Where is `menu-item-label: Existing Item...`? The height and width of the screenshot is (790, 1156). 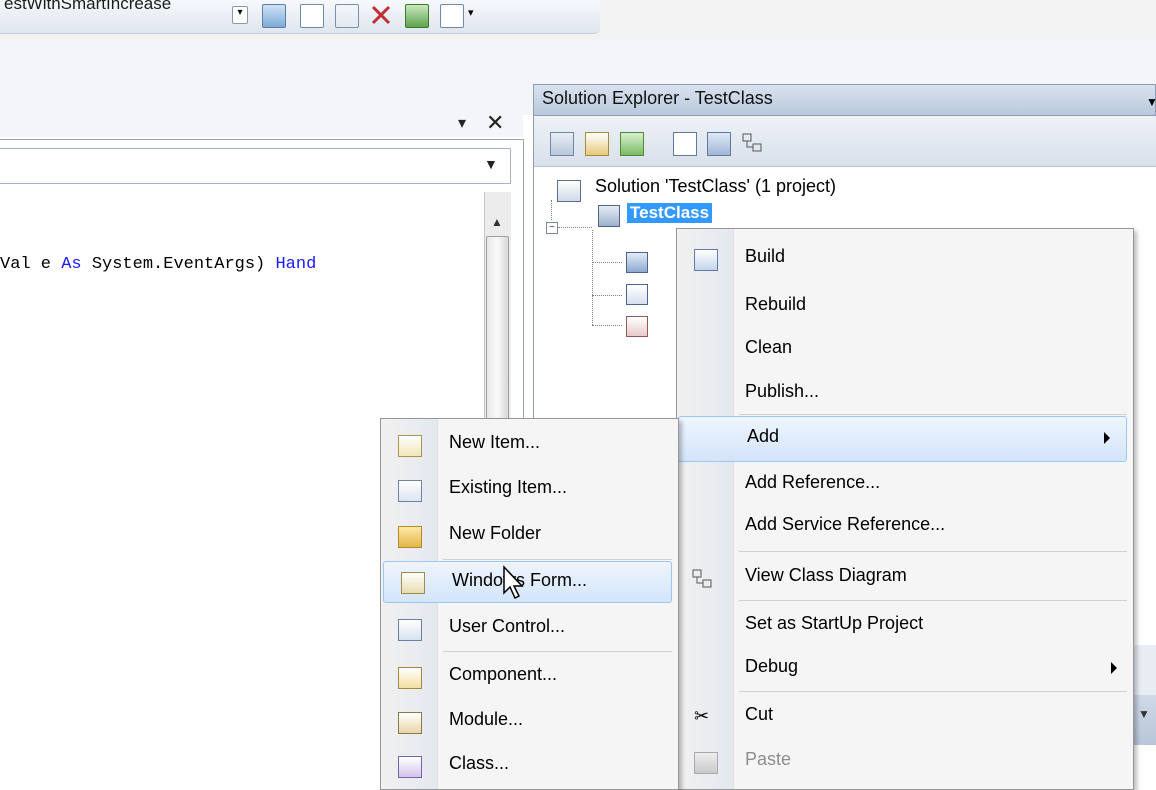
menu-item-label: Existing Item... is located at coordinates (508, 487).